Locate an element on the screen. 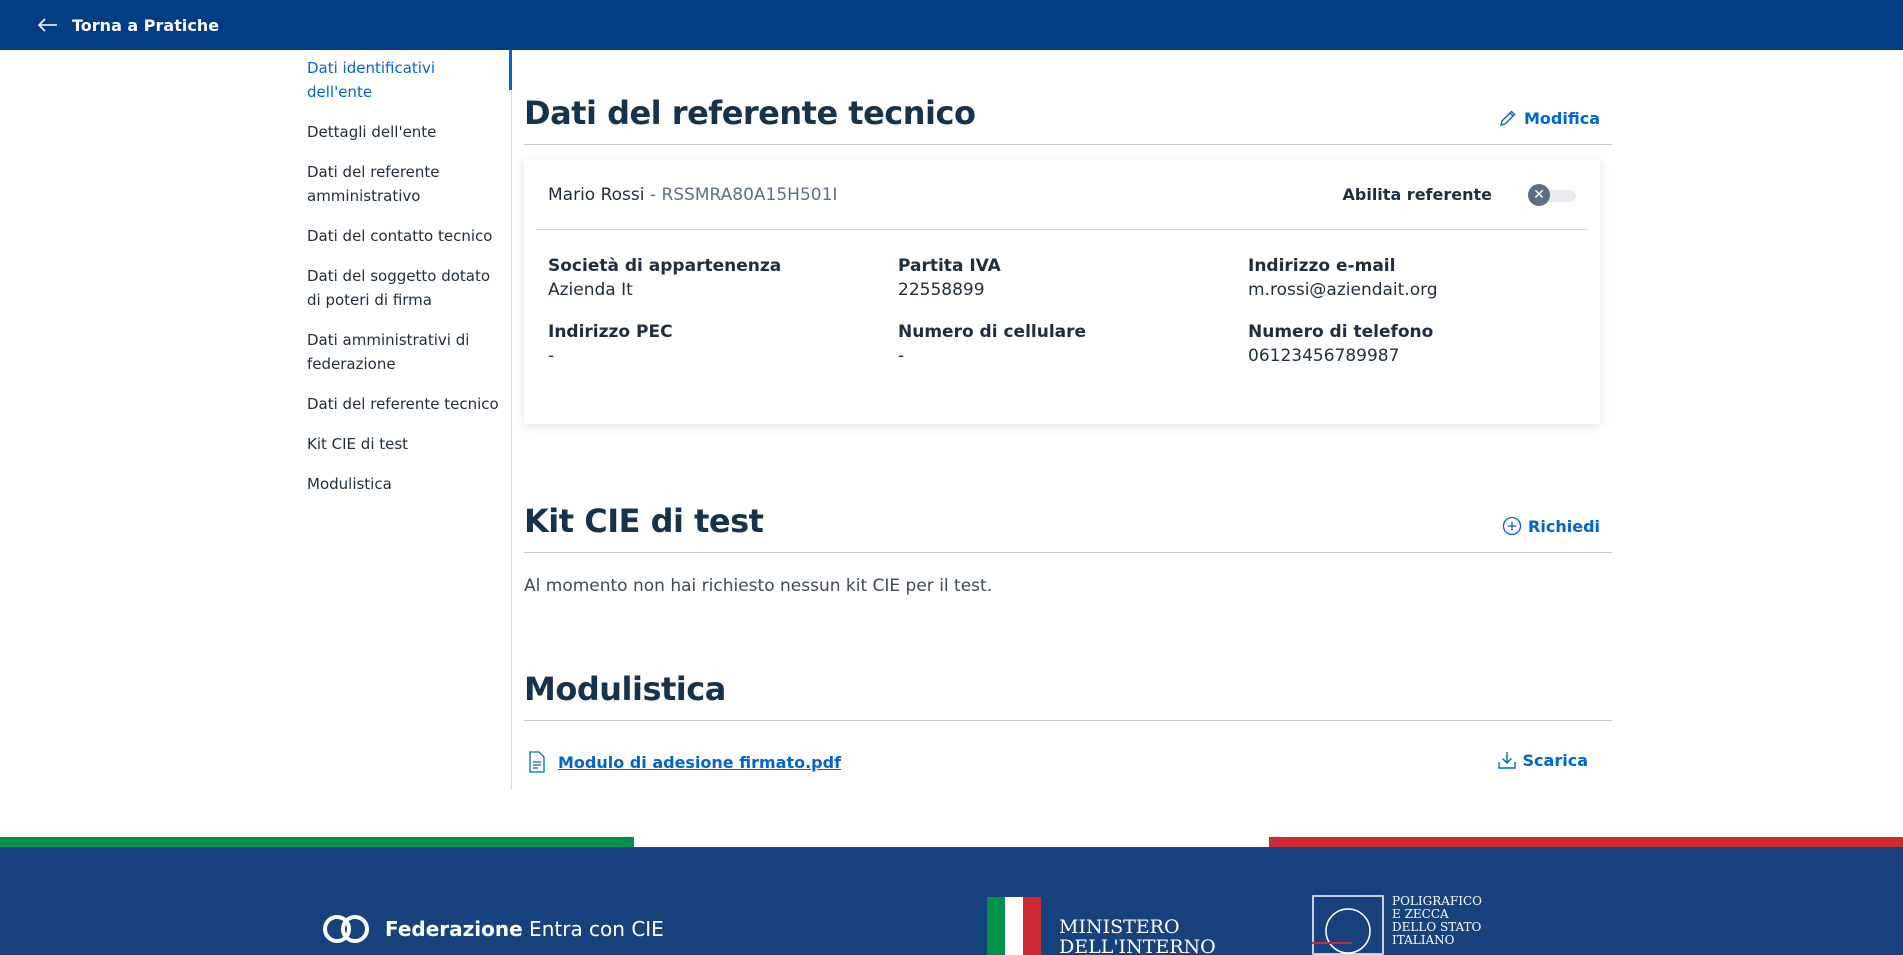  field-value: 22558899 is located at coordinates (941, 290).